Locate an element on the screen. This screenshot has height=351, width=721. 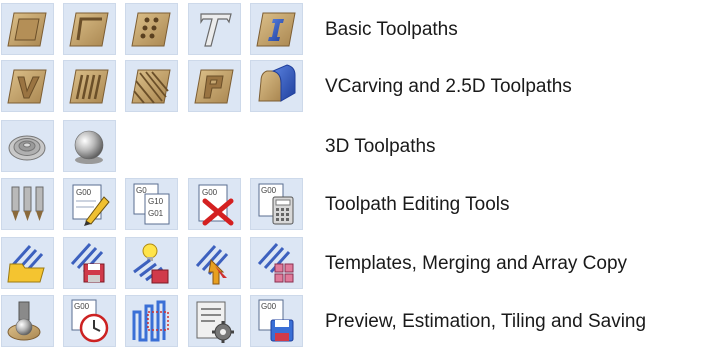
inlay-toolpath-icon is located at coordinates (276, 29).